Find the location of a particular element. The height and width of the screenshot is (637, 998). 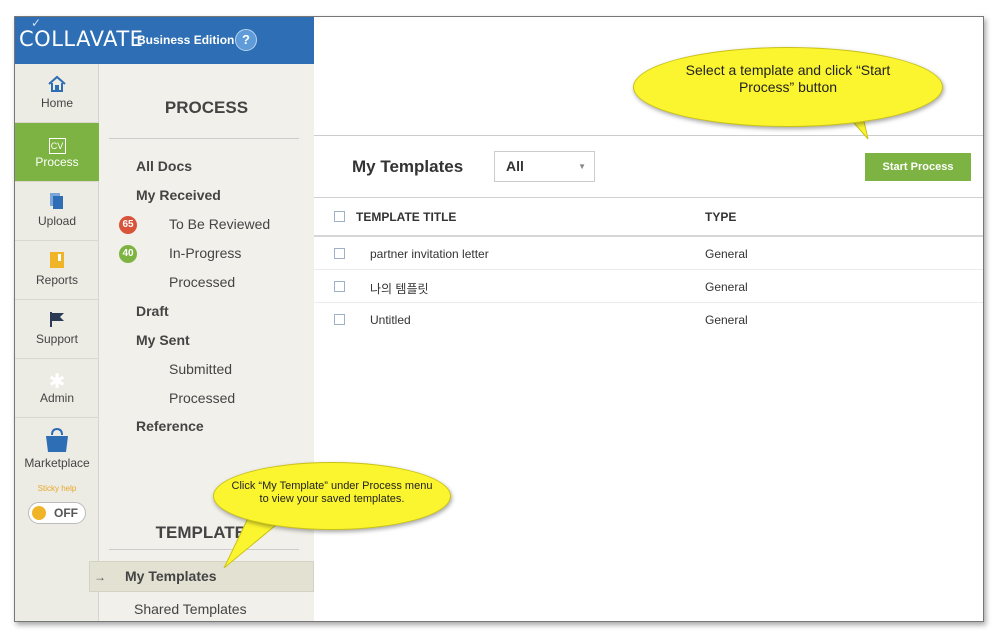

nav-marketplace: Marketplace is located at coordinates (57, 453).